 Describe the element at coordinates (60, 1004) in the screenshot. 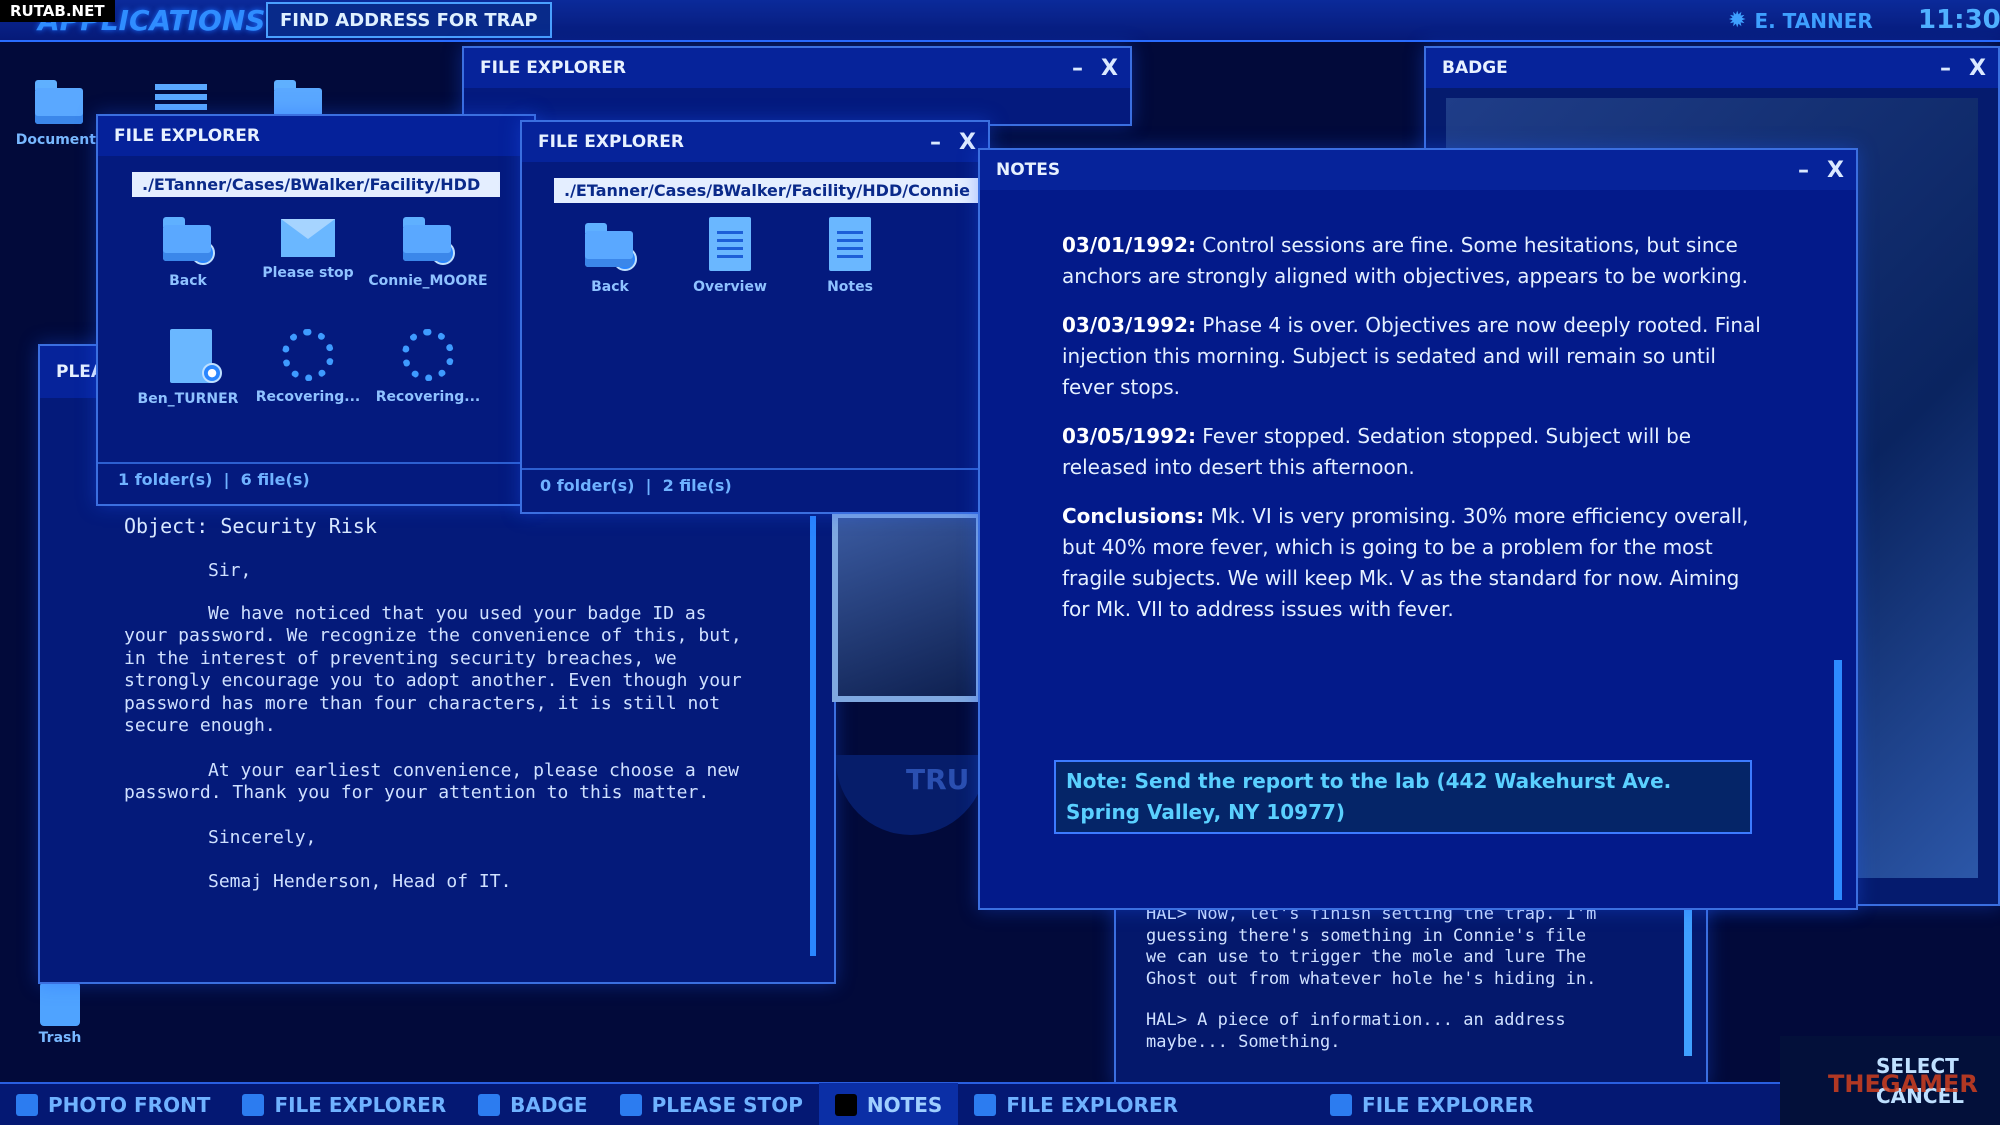

I see `trash-icon` at that location.